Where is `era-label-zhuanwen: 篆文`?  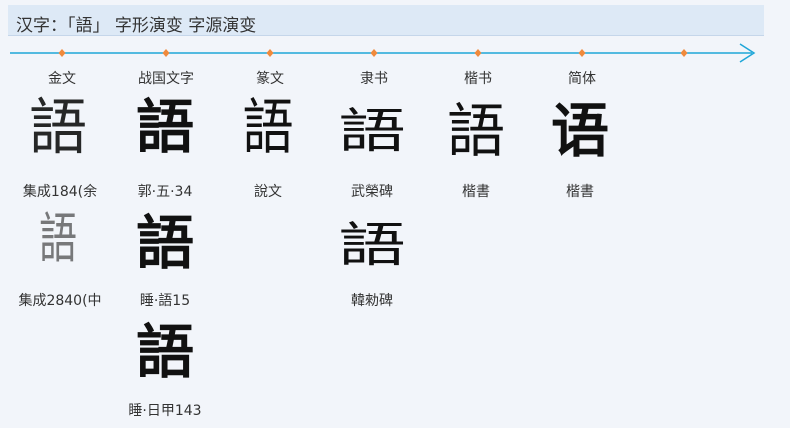
era-label-zhuanwen: 篆文 is located at coordinates (270, 79).